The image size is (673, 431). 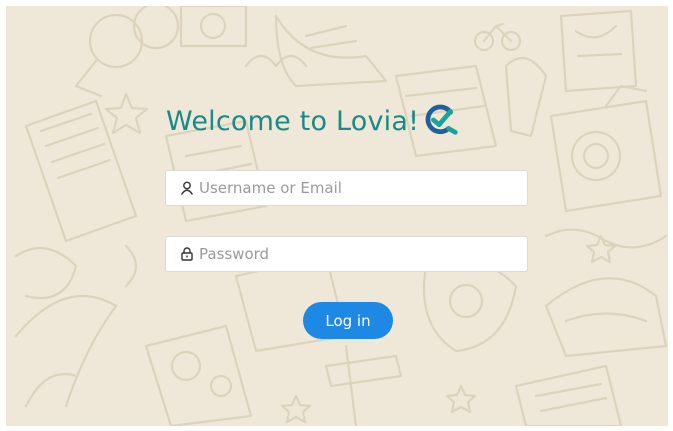 What do you see at coordinates (187, 188) in the screenshot?
I see `user-icon` at bounding box center [187, 188].